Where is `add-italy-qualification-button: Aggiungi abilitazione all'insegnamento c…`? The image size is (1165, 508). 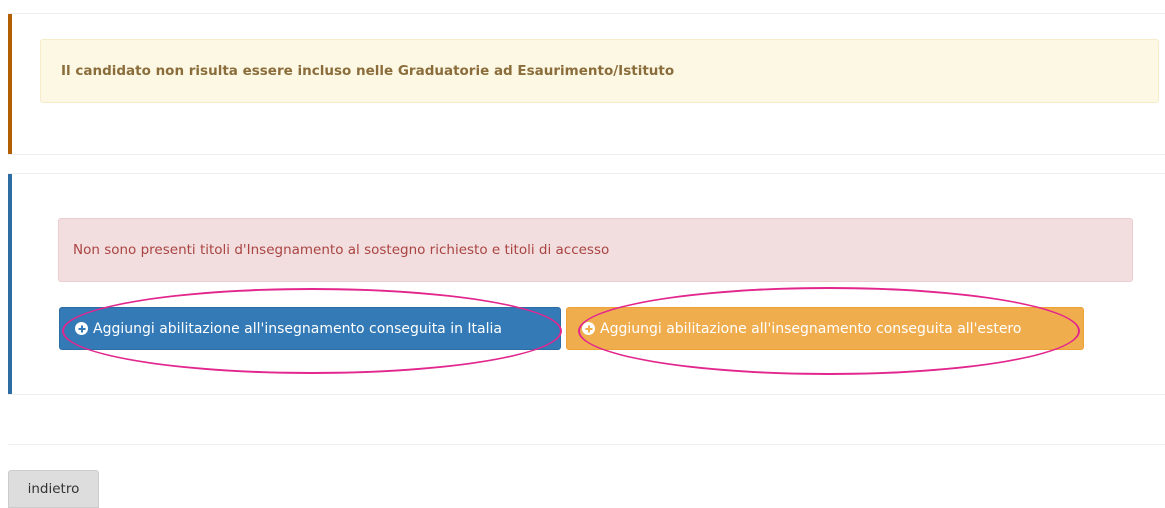
add-italy-qualification-button: Aggiungi abilitazione all'insegnamento c… is located at coordinates (310, 328).